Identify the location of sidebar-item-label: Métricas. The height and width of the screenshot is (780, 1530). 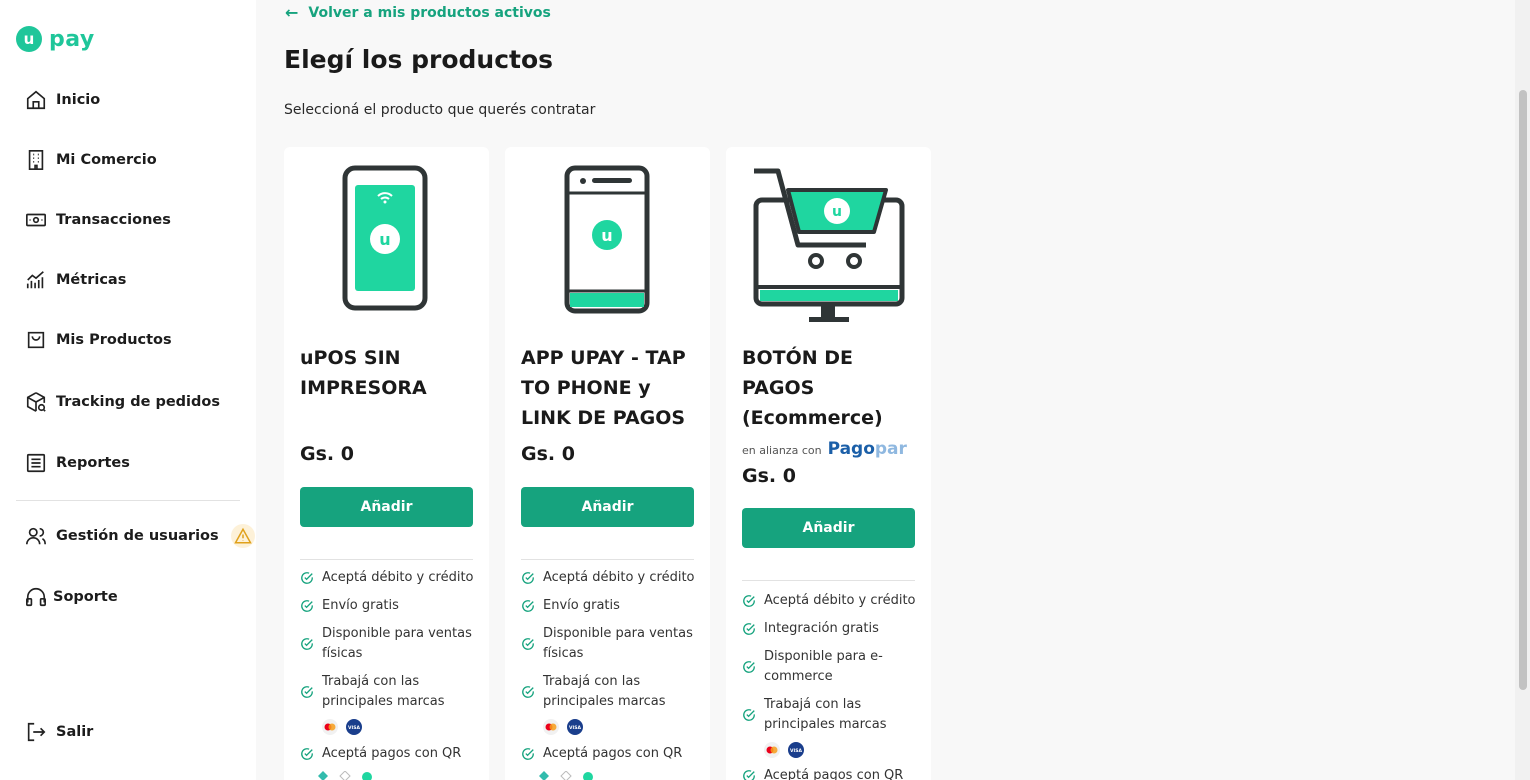
(91, 280).